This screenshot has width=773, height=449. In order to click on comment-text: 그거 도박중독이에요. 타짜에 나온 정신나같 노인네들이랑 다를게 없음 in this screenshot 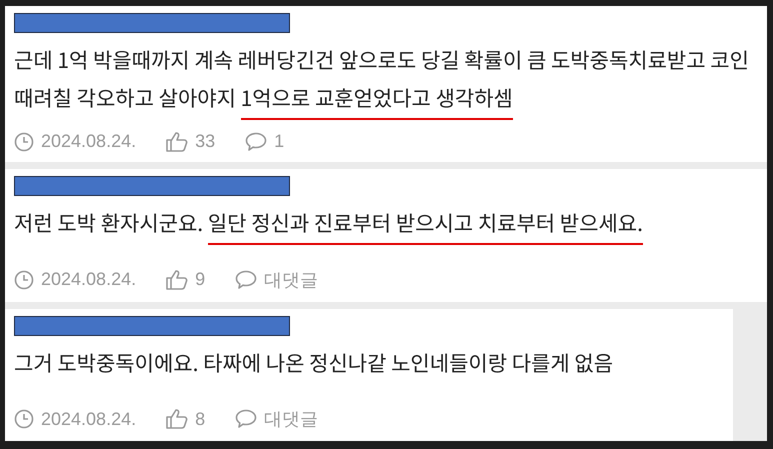, I will do `click(314, 363)`.